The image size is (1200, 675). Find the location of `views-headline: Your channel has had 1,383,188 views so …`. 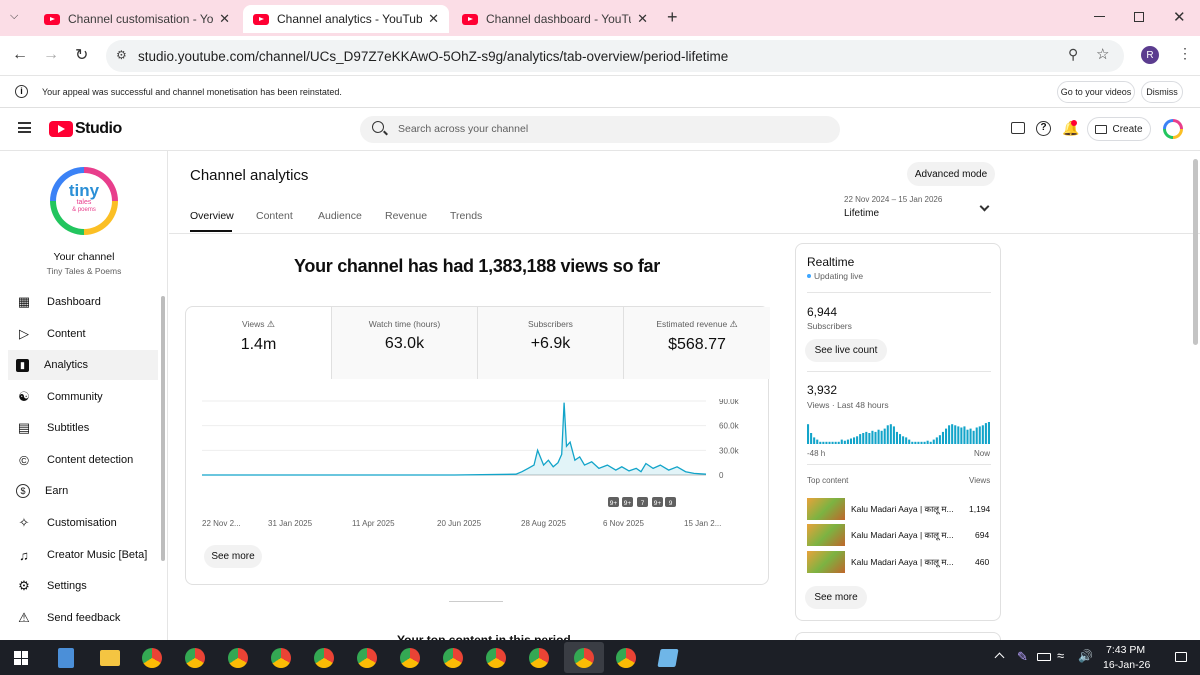

views-headline: Your channel has had 1,383,188 views so … is located at coordinates (477, 266).